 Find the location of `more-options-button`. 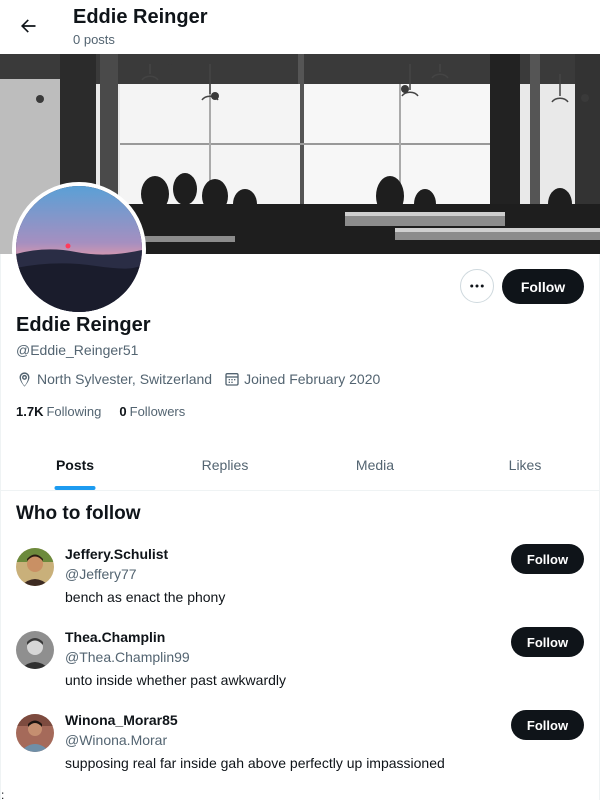

more-options-button is located at coordinates (477, 286).